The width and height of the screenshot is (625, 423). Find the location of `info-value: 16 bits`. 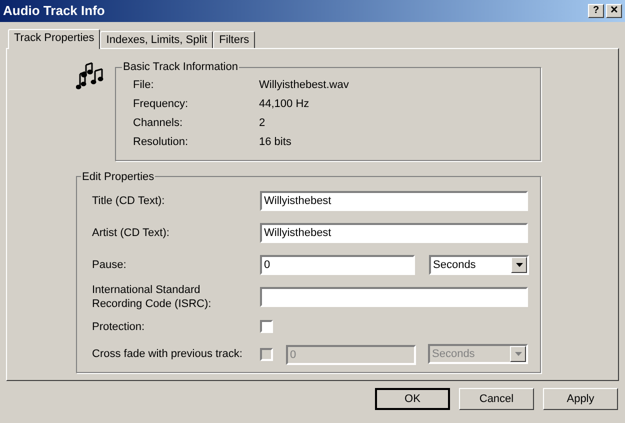

info-value: 16 bits is located at coordinates (275, 142).